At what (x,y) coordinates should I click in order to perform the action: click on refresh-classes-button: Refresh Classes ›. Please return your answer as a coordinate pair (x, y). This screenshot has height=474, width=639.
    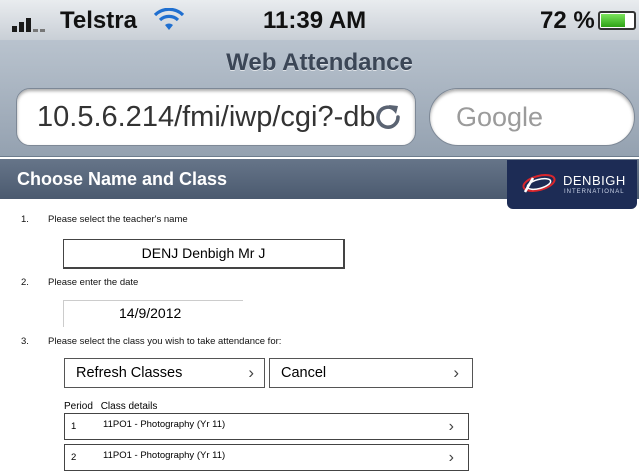
    Looking at the image, I should click on (164, 373).